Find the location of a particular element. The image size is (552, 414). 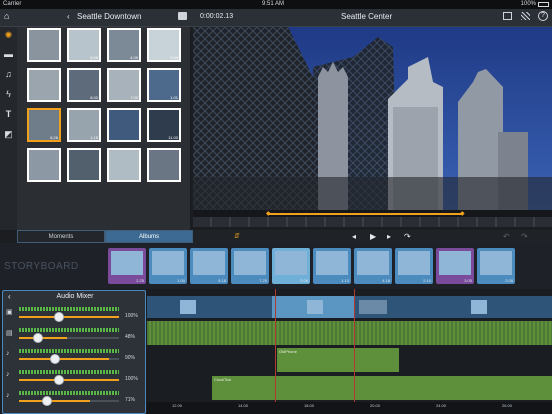

storyboard-clip: 5.18 is located at coordinates (209, 266).